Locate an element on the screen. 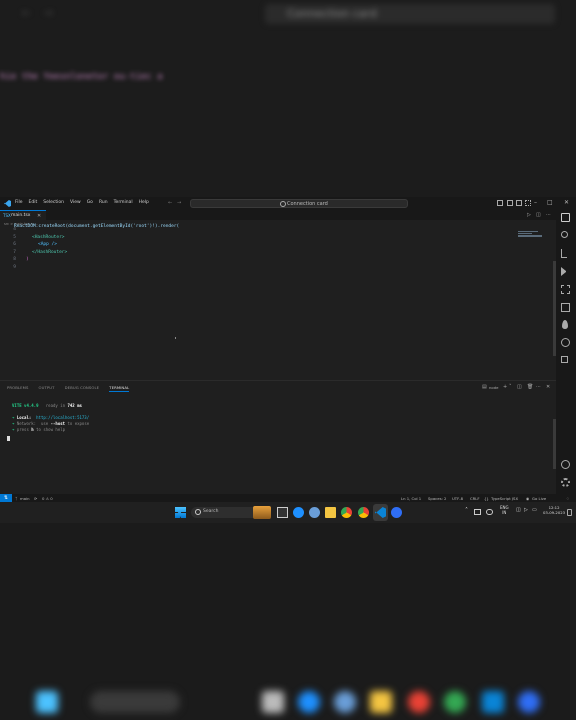 Image resolution: width=576 pixels, height=720 pixels. trash-icon: 🗑 is located at coordinates (530, 387).